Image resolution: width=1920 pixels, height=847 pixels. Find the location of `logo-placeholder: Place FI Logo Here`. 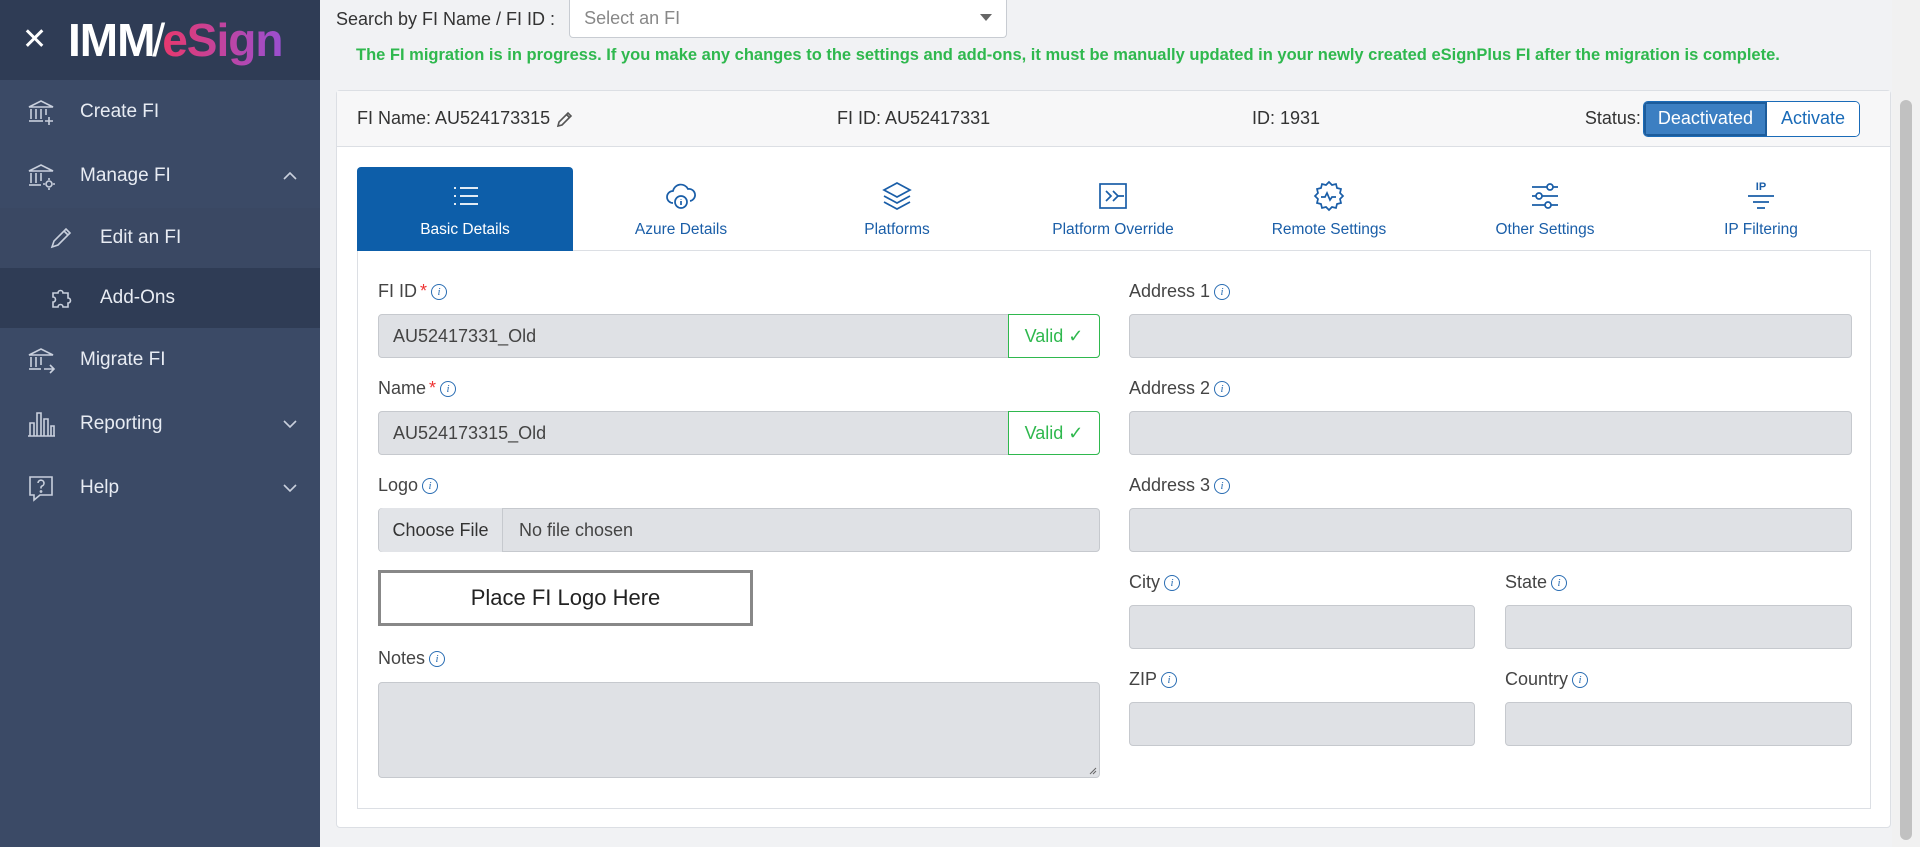

logo-placeholder: Place FI Logo Here is located at coordinates (565, 598).